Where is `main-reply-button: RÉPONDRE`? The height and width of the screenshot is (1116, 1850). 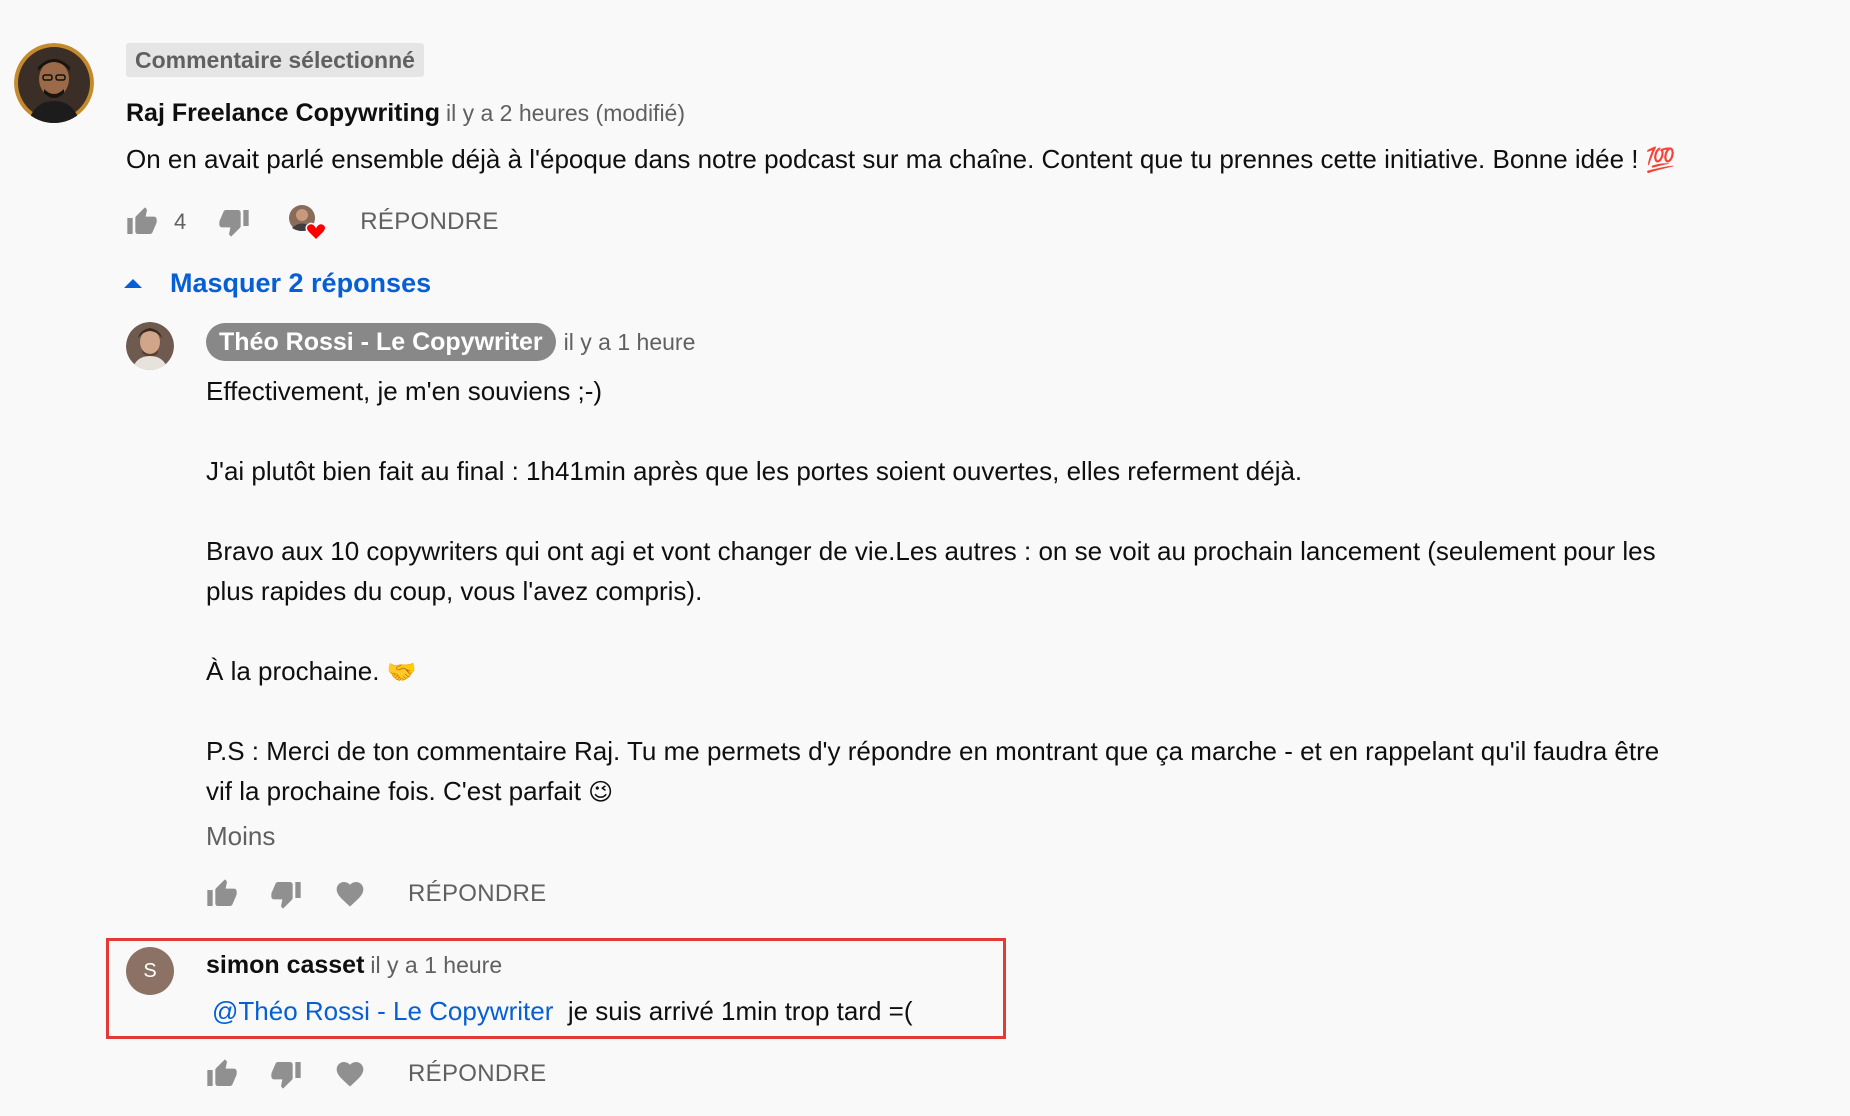
main-reply-button: RÉPONDRE is located at coordinates (429, 222).